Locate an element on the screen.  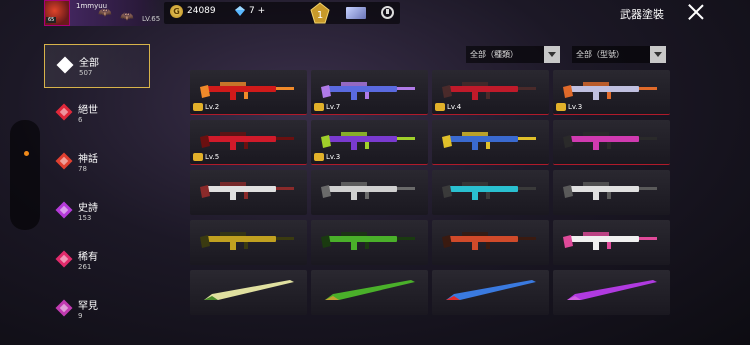
card-icon is located at coordinates (356, 13).